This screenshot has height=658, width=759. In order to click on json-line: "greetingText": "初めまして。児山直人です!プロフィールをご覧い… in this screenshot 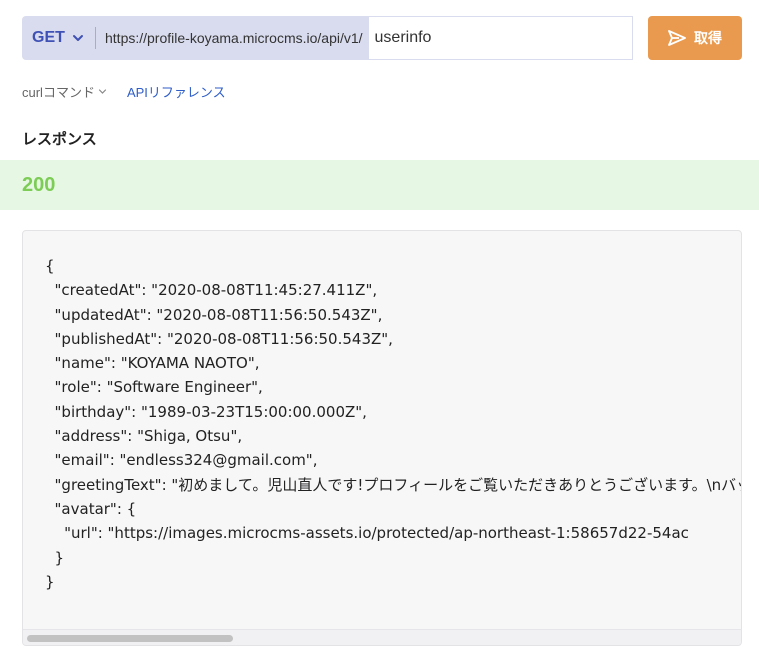, I will do `click(393, 484)`.